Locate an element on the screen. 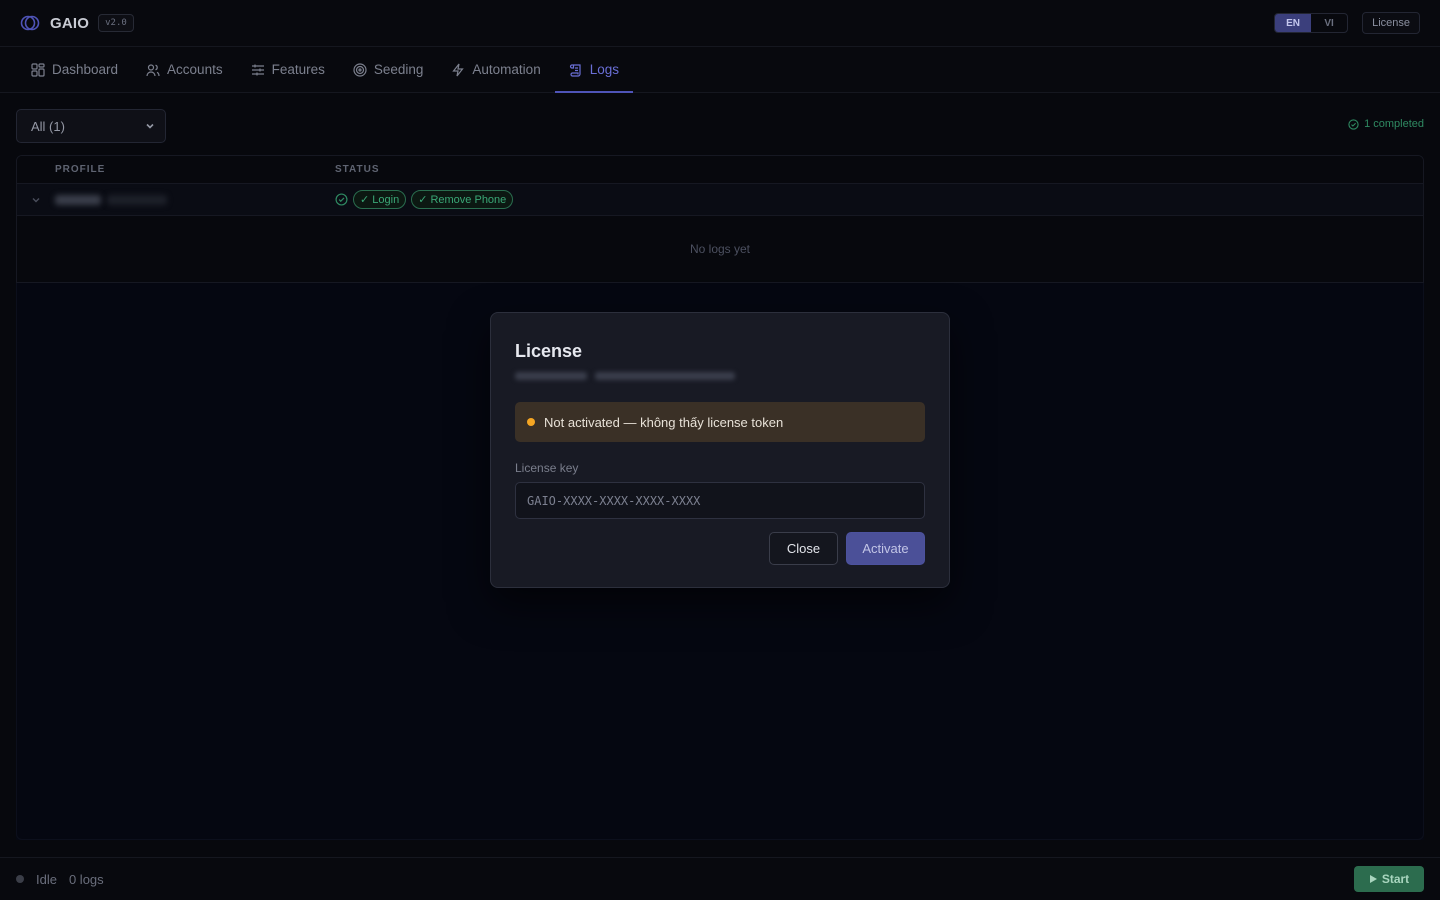  lang-vi-button: VI is located at coordinates (1329, 23).